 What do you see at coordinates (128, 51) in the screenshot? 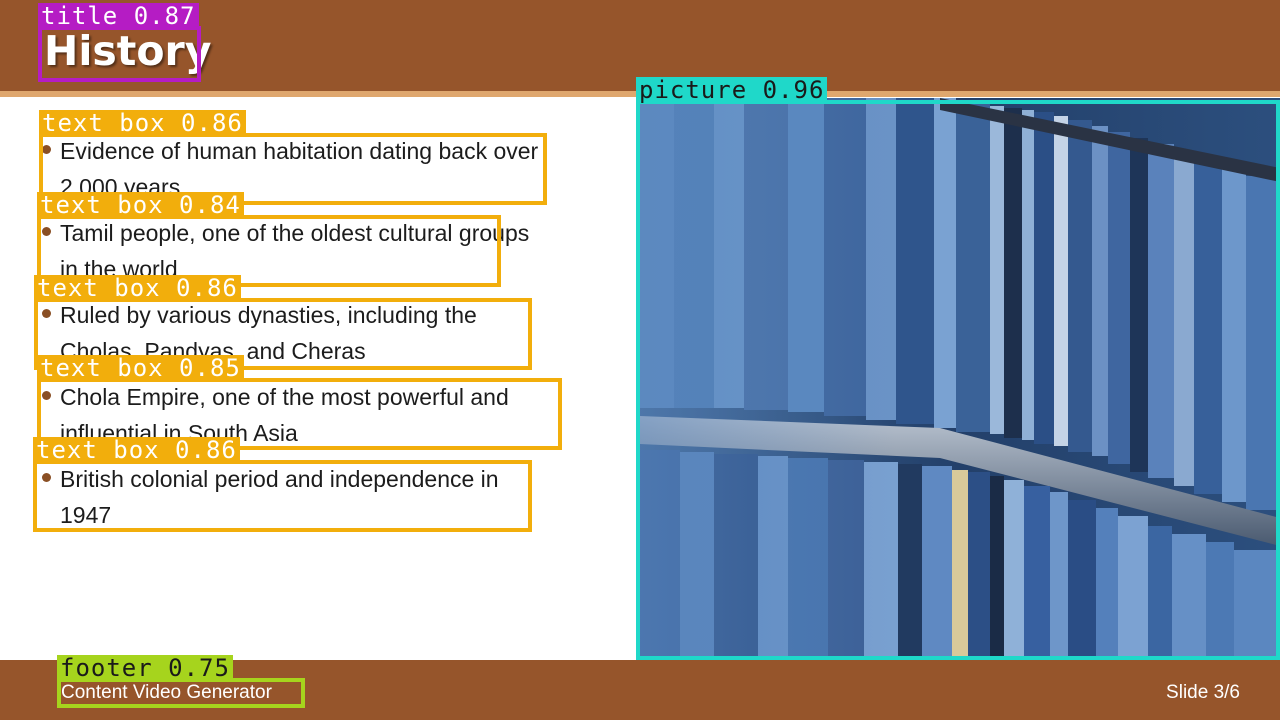
I see `slide-title: History` at bounding box center [128, 51].